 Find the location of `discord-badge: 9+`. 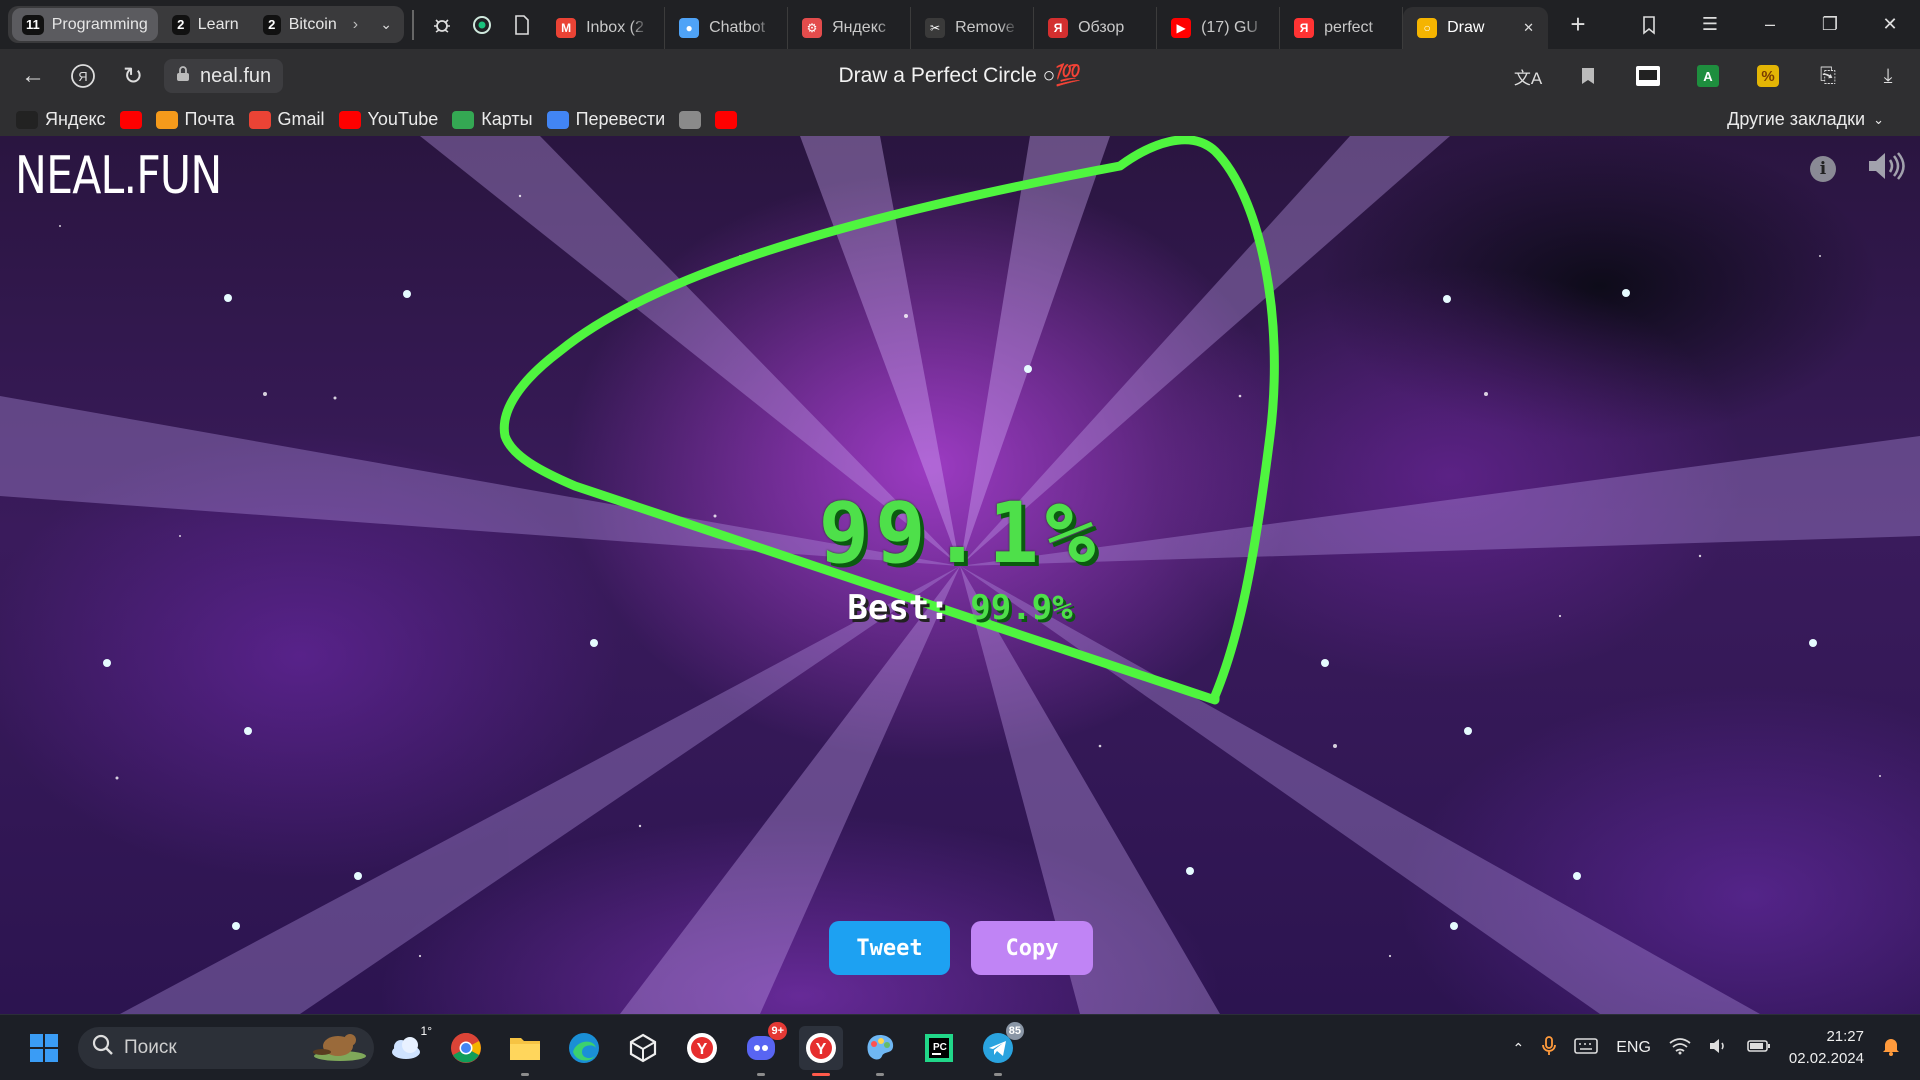

discord-badge: 9+ is located at coordinates (777, 1031).